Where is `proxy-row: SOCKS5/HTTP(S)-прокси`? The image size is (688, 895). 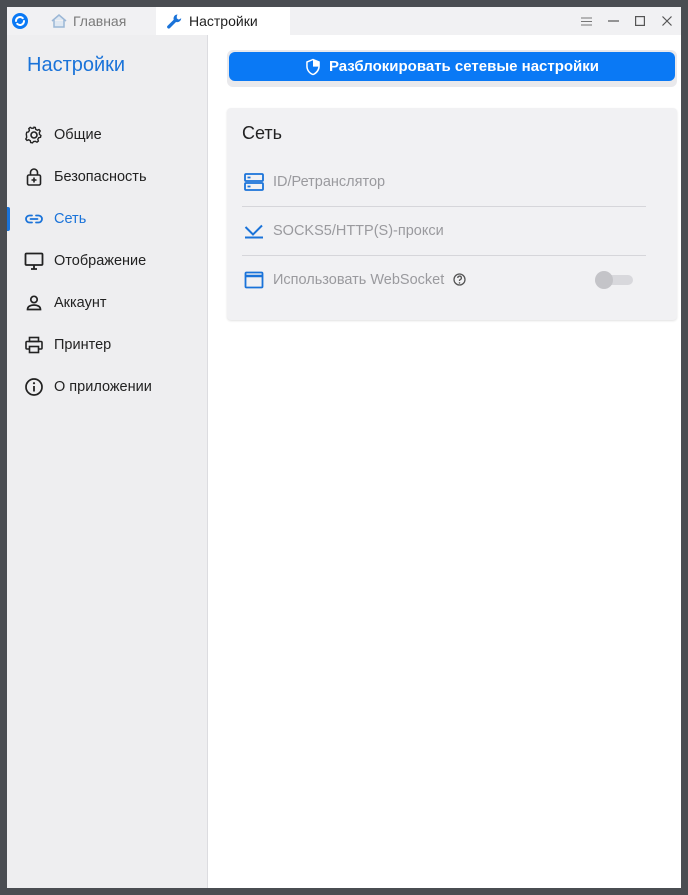
proxy-row: SOCKS5/HTTP(S)-прокси is located at coordinates (444, 231).